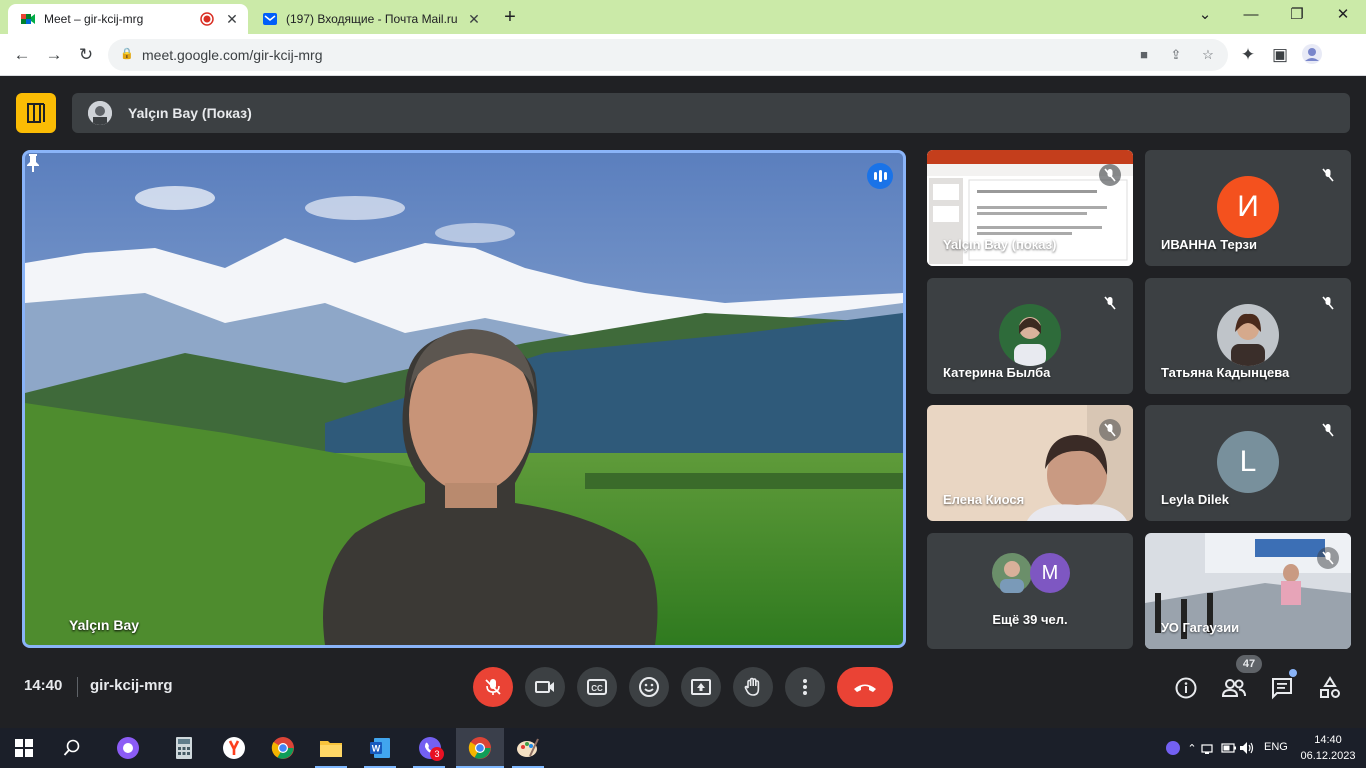 This screenshot has height=768, width=1366. What do you see at coordinates (984, 499) in the screenshot?
I see `participant-name: Елена Киося` at bounding box center [984, 499].